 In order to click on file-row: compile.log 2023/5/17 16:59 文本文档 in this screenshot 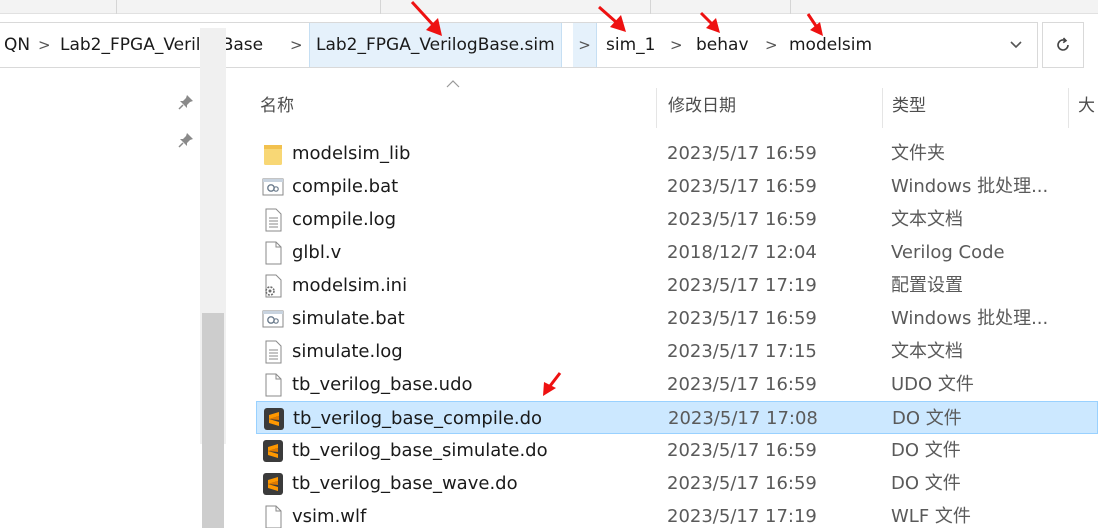, I will do `click(677, 219)`.